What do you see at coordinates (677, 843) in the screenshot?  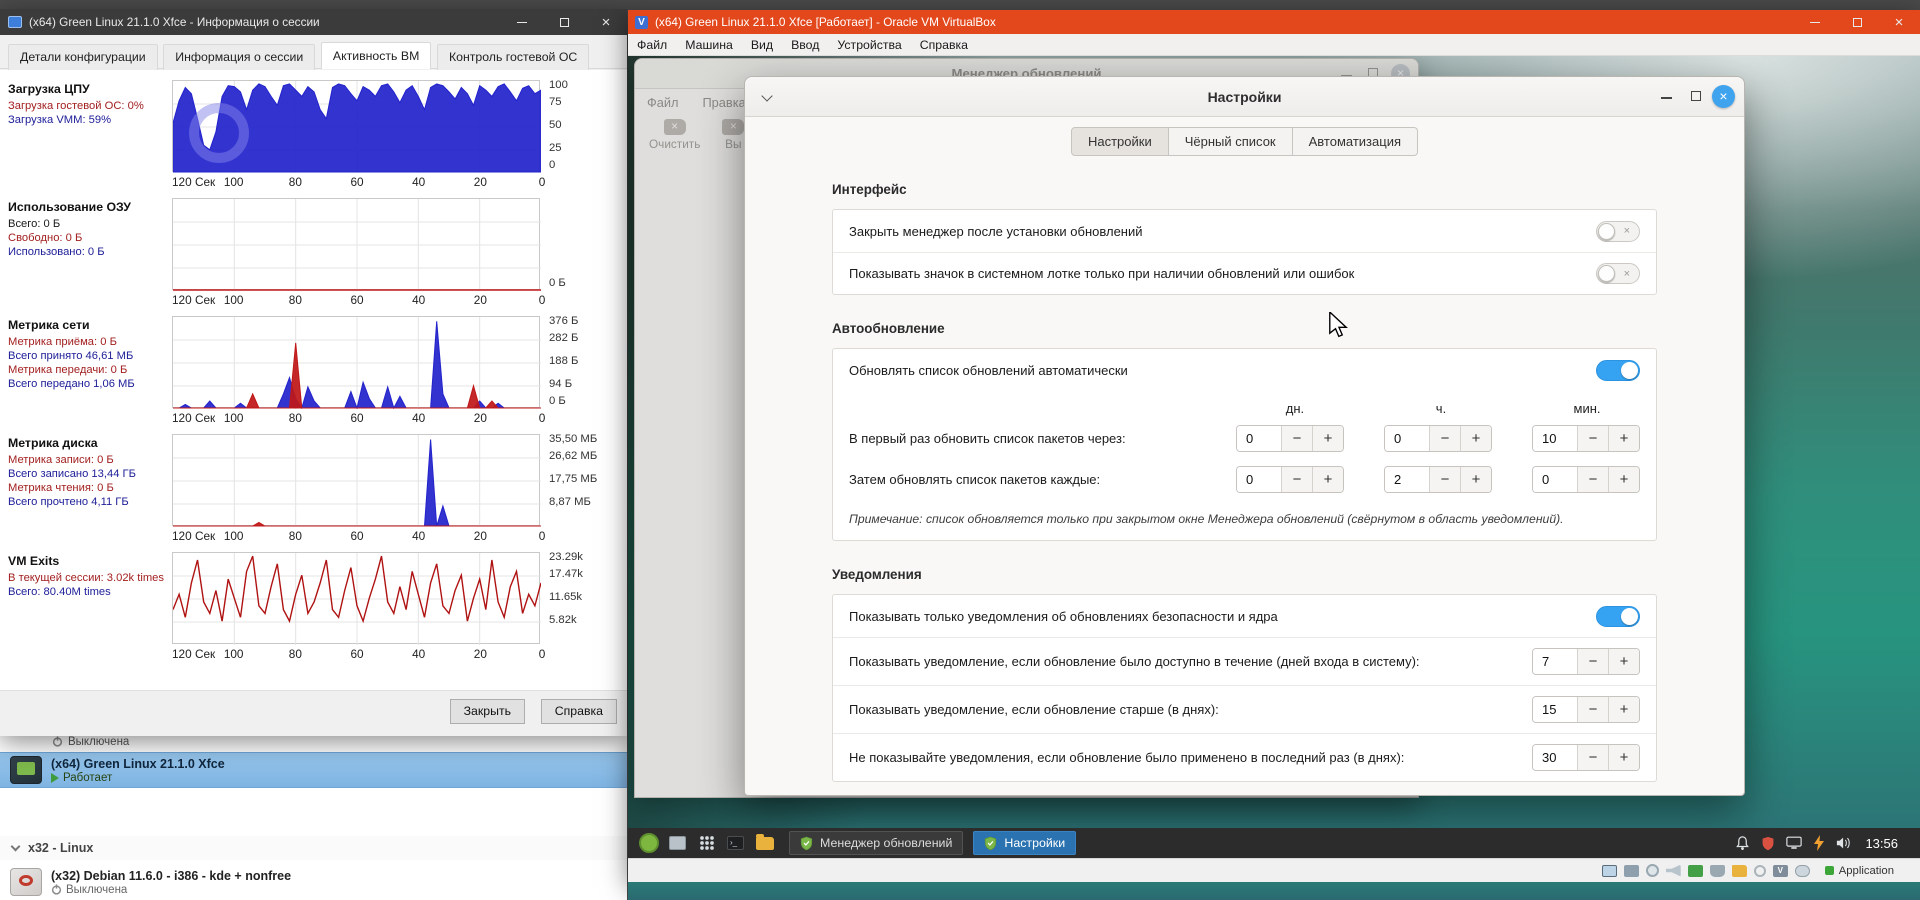 I see `show-desktop-button` at bounding box center [677, 843].